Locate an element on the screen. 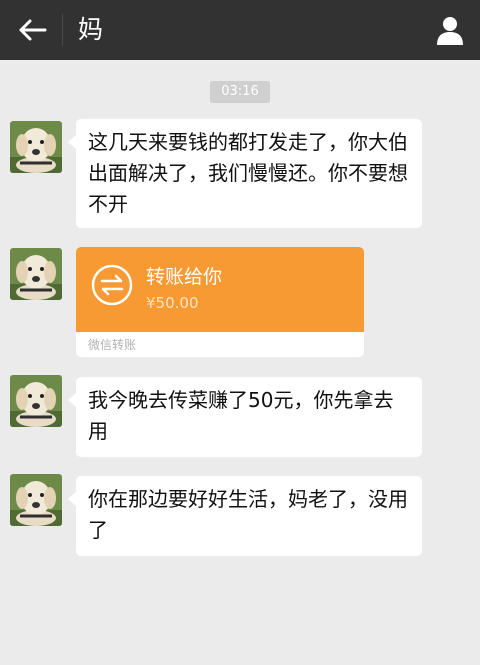 The width and height of the screenshot is (480, 665). message-text: 你在那边要好好生活，妈老了，没用了 is located at coordinates (248, 514).